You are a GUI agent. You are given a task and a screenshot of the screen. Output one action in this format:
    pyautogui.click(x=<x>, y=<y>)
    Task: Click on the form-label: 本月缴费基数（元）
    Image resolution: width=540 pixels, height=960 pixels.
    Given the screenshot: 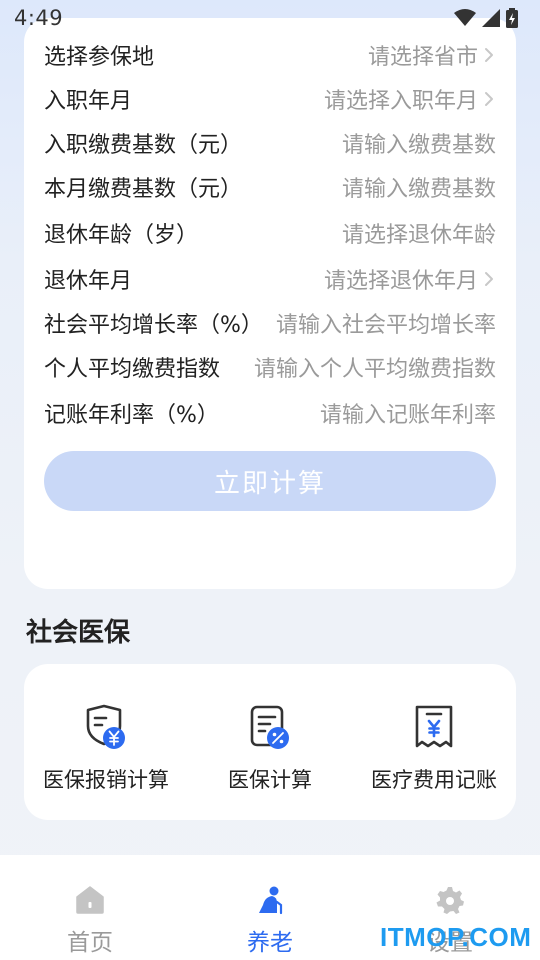 What is the action you would take?
    pyautogui.click(x=143, y=189)
    